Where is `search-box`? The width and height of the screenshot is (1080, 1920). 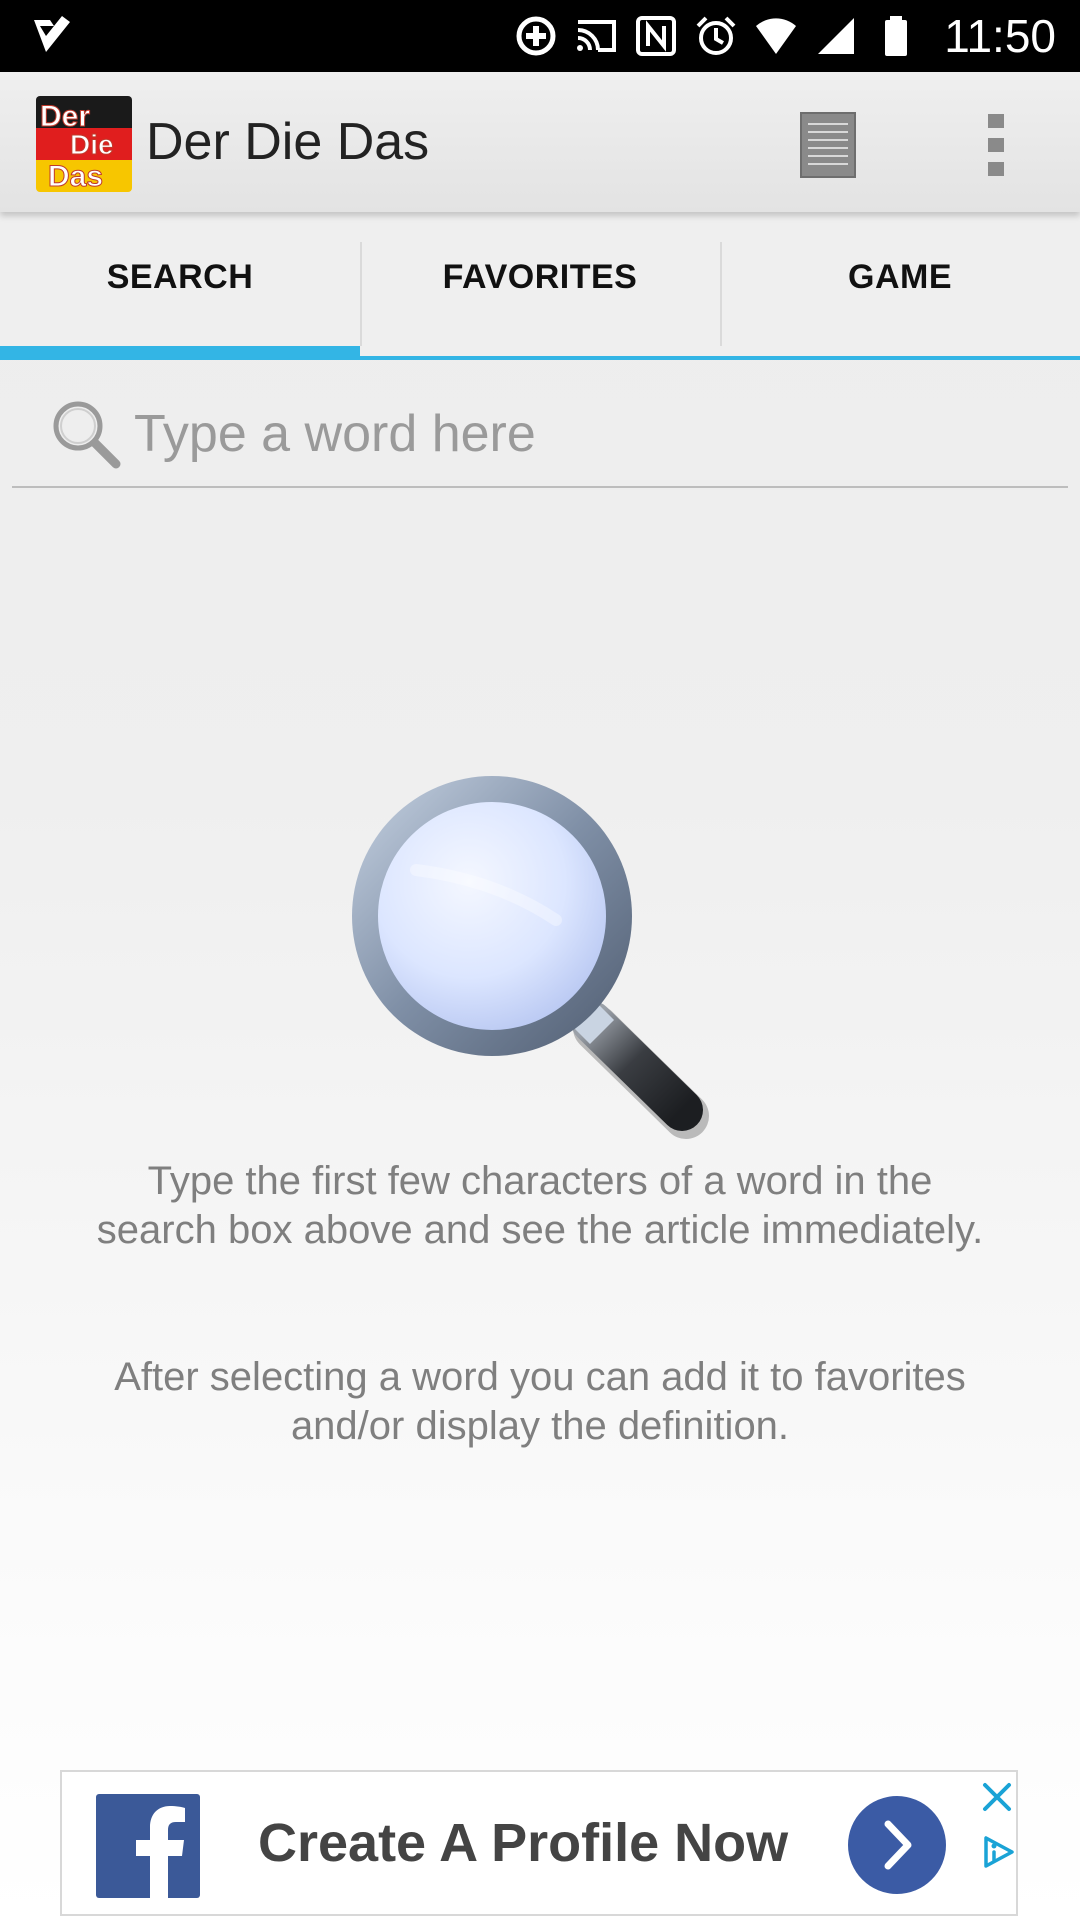 search-box is located at coordinates (540, 432).